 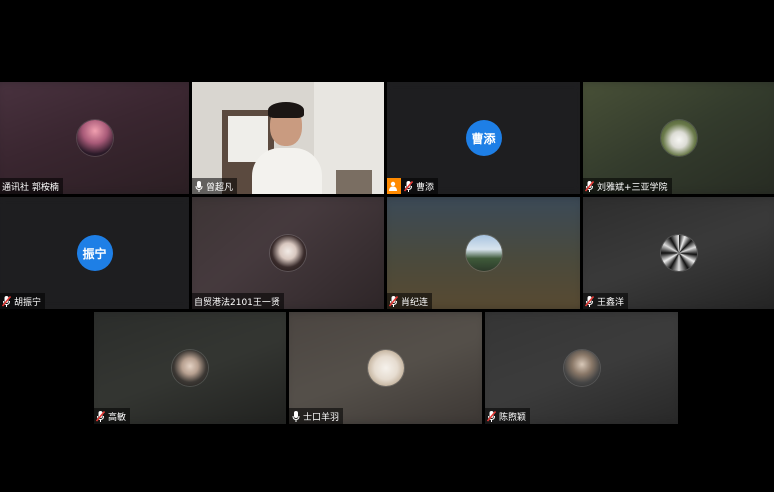 What do you see at coordinates (606, 301) in the screenshot?
I see `participant-name-label: 王鑫洋` at bounding box center [606, 301].